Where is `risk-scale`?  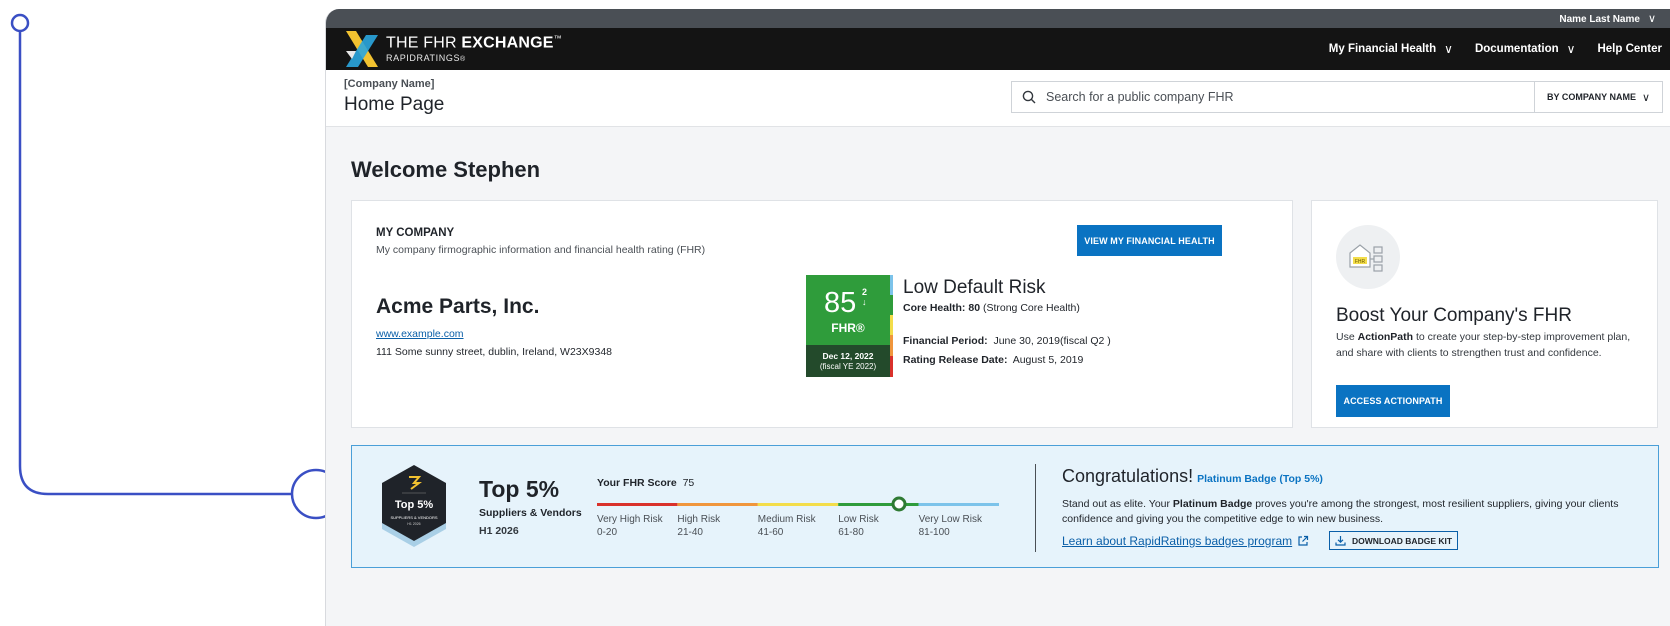
risk-scale is located at coordinates (798, 504).